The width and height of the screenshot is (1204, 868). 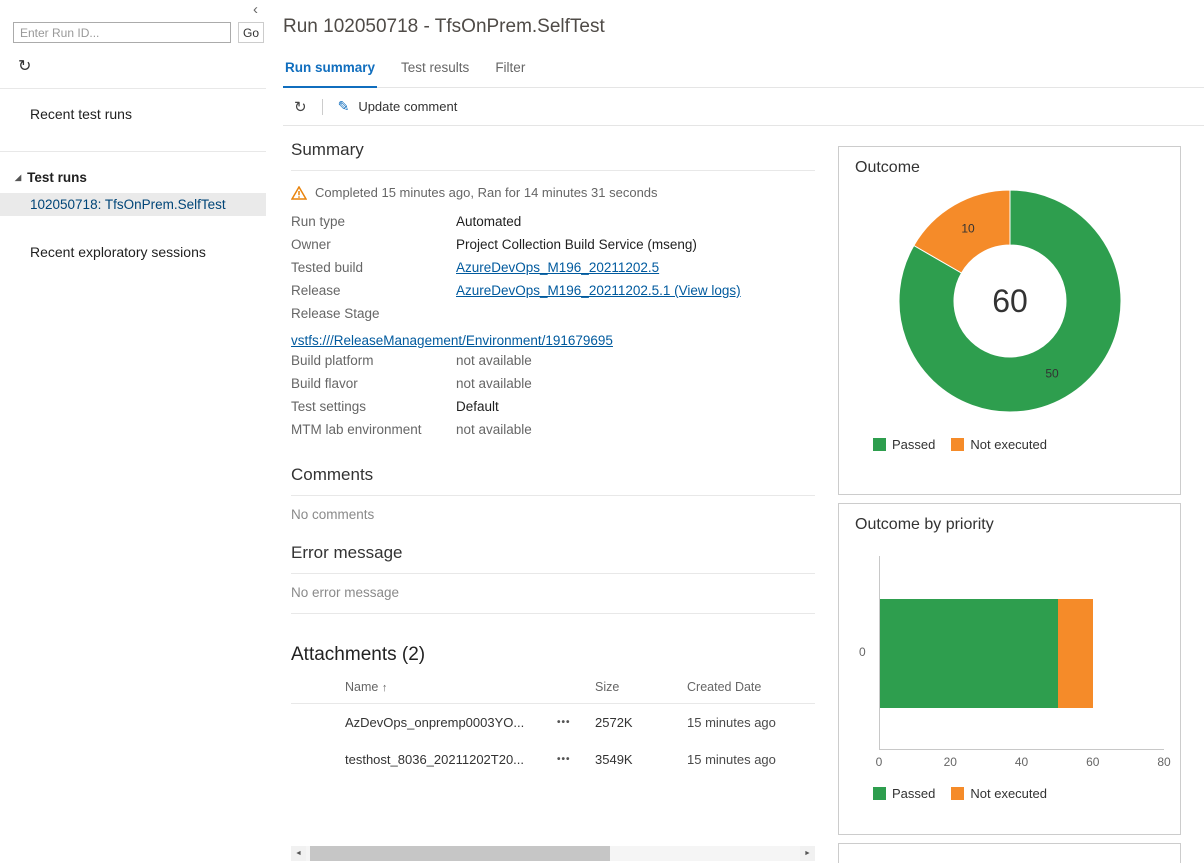 I want to click on attachments-heading: Attachments (2), so click(x=358, y=654).